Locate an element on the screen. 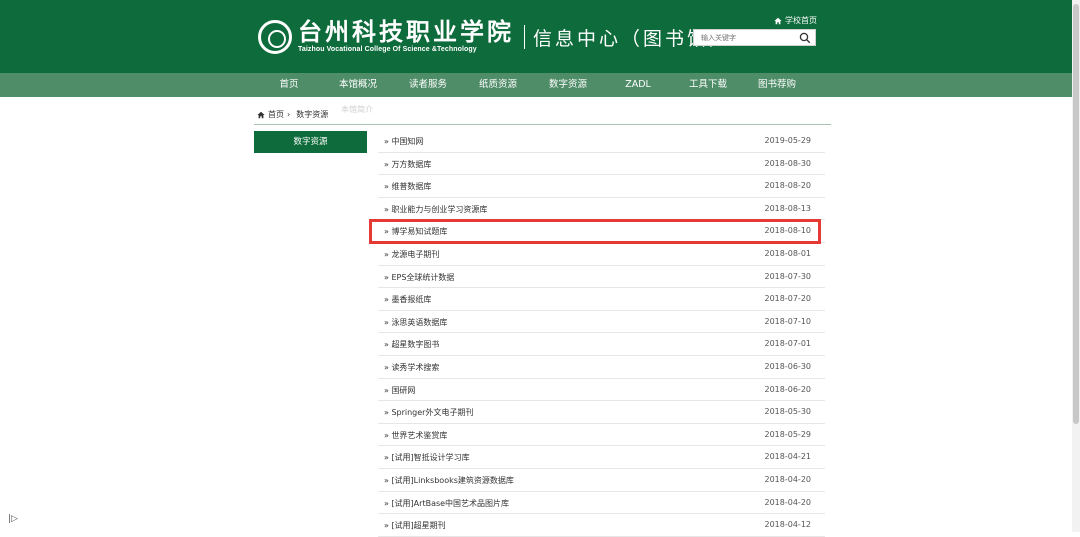 The width and height of the screenshot is (1080, 537). list-item-date: 2018-08-30 is located at coordinates (788, 163).